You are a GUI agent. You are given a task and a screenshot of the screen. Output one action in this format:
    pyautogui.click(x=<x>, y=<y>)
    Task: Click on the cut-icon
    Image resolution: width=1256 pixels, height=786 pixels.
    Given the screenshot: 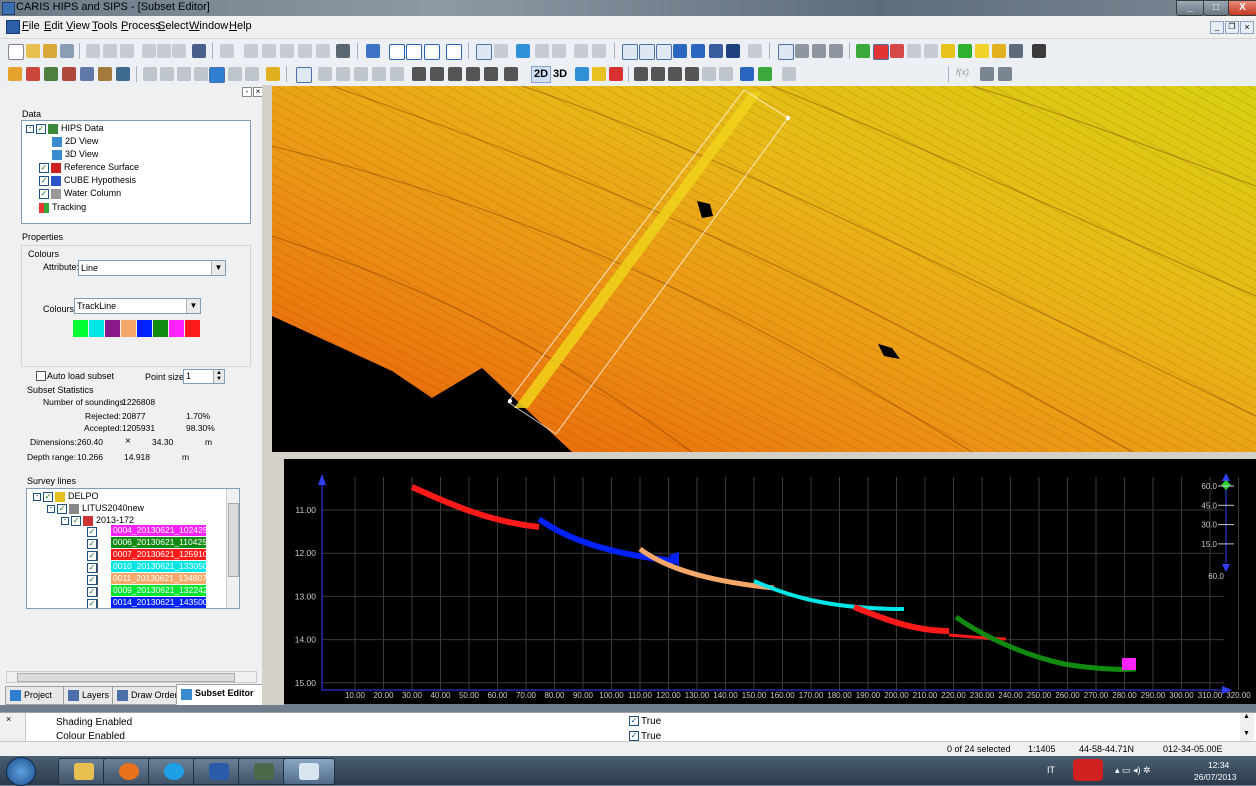 What is the action you would take?
    pyautogui.click(x=93, y=51)
    